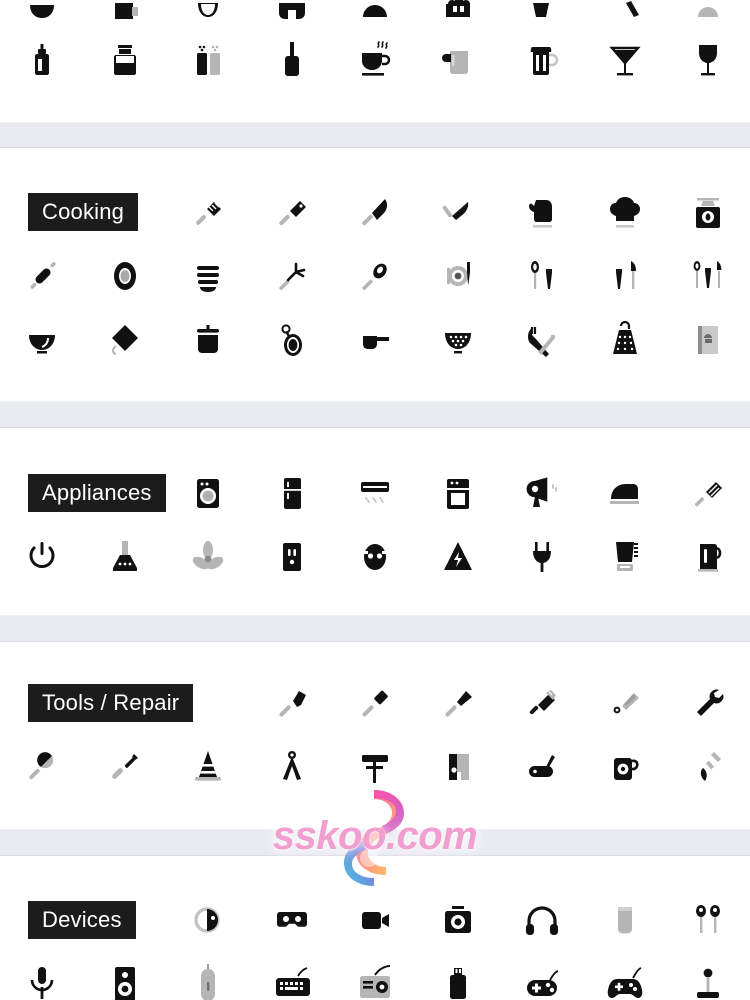  I want to click on compass-divider-icon, so click(291, 765).